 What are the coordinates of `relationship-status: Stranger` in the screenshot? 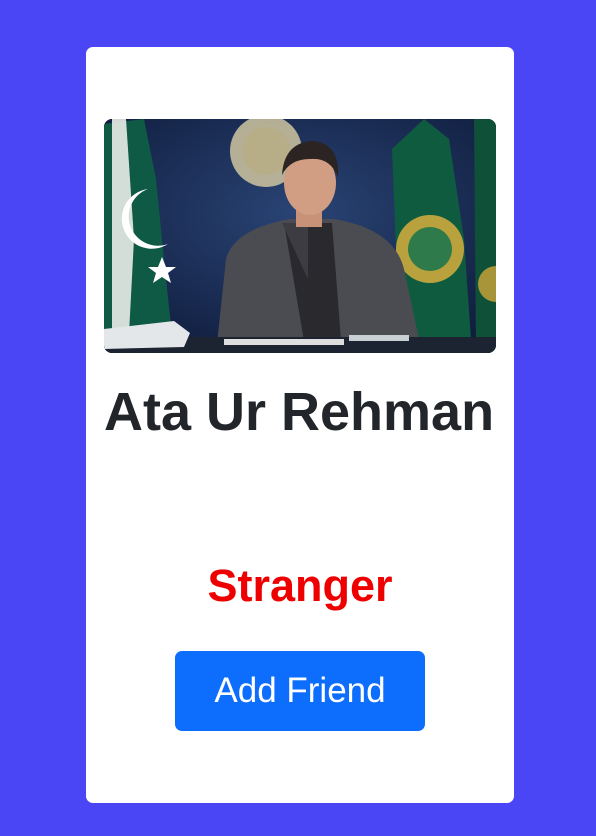 It's located at (300, 585).